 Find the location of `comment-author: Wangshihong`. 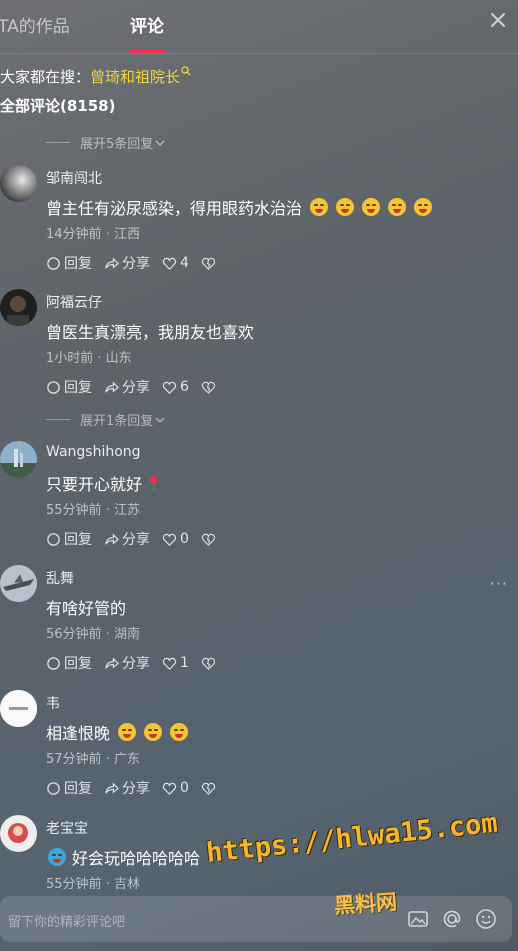

comment-author: Wangshihong is located at coordinates (93, 452).